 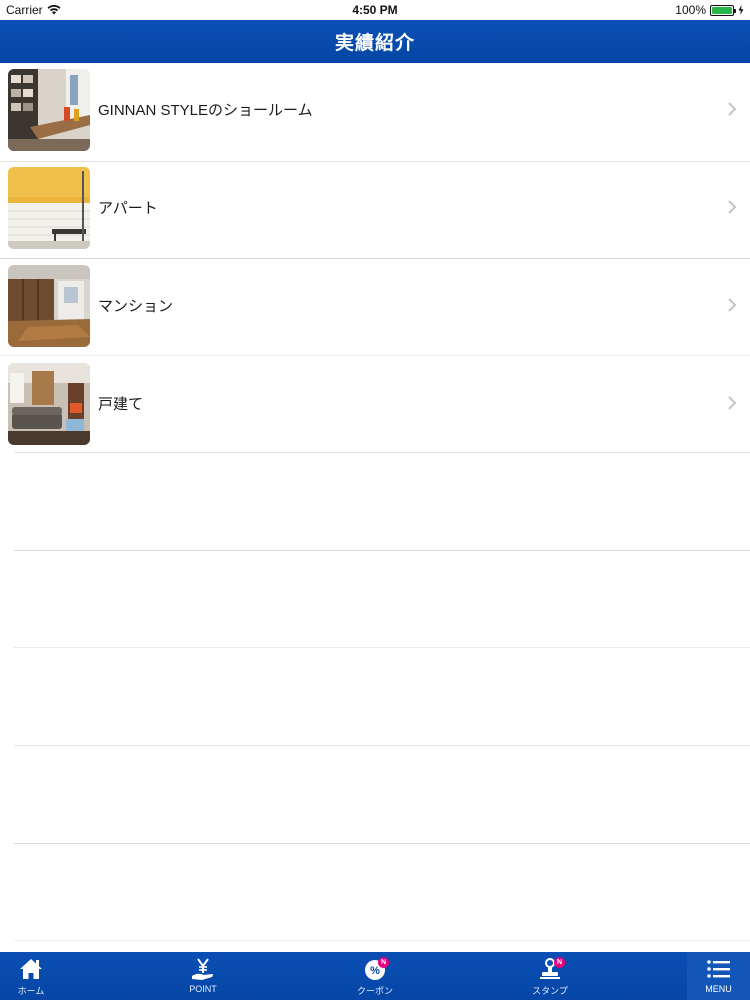 What do you see at coordinates (128, 208) in the screenshot?
I see `list-item-label: アパート` at bounding box center [128, 208].